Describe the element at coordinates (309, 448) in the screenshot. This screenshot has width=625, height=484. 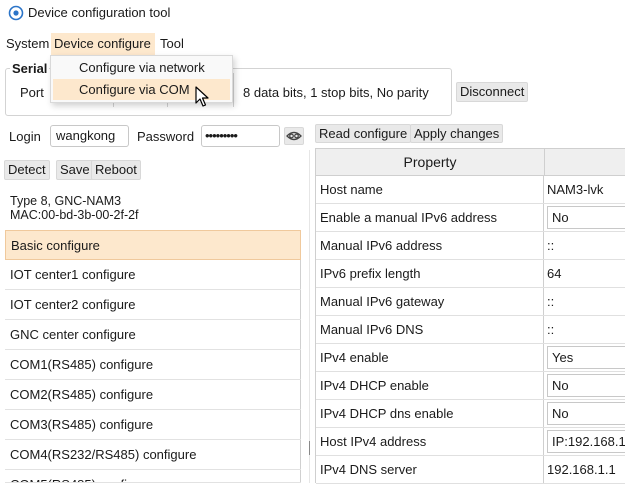
I see `splitter-grip-icon` at that location.